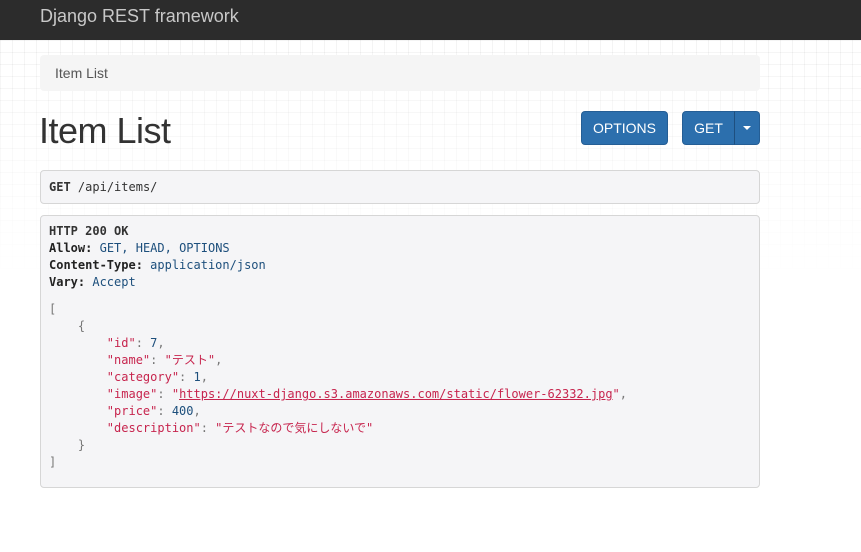 This screenshot has height=552, width=861. What do you see at coordinates (139, 16) in the screenshot?
I see `brand-link: Django REST framework` at bounding box center [139, 16].